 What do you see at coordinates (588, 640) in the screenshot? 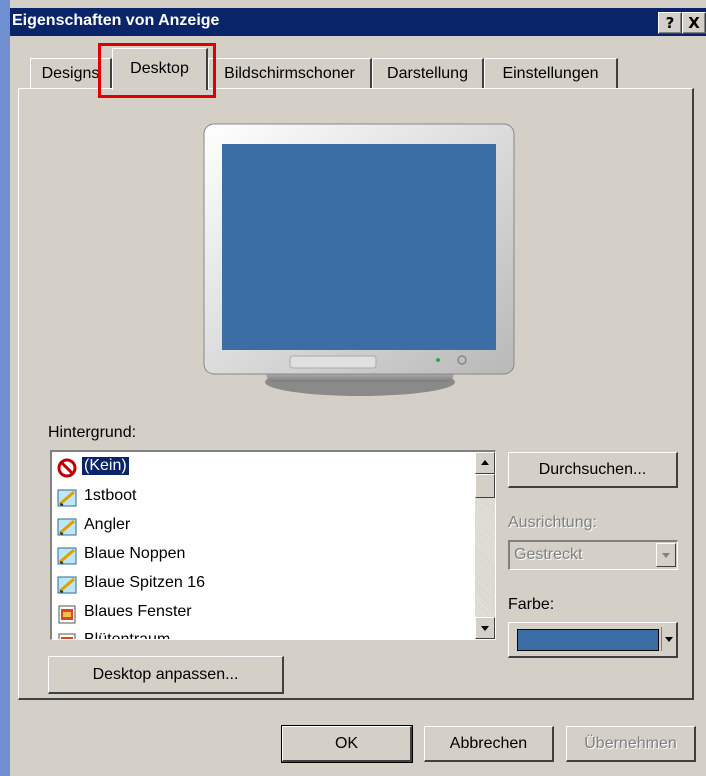
I see `color-swatch` at bounding box center [588, 640].